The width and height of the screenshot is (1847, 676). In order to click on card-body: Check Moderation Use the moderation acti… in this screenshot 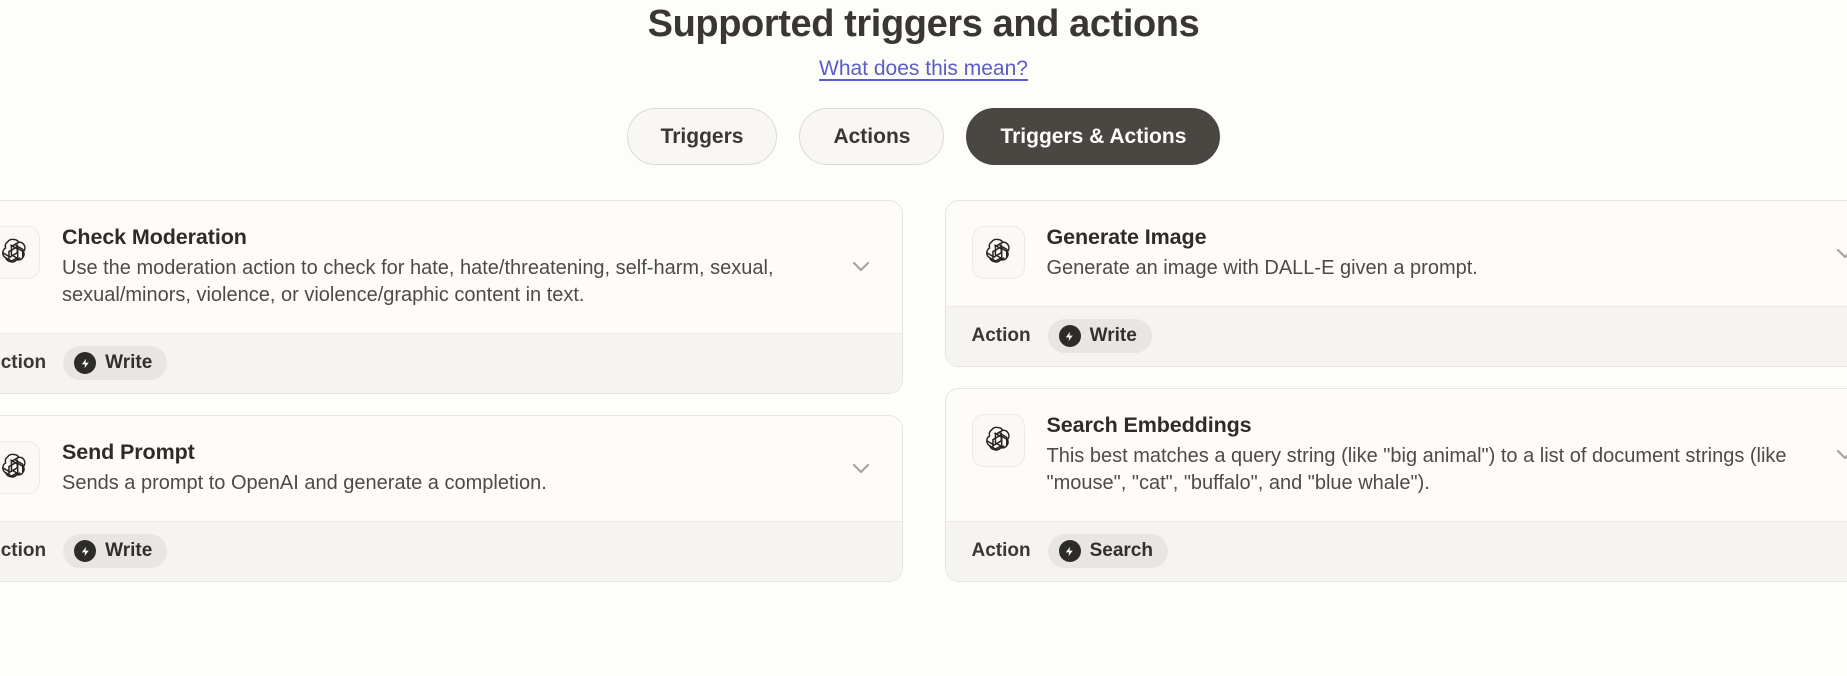, I will do `click(451, 267)`.